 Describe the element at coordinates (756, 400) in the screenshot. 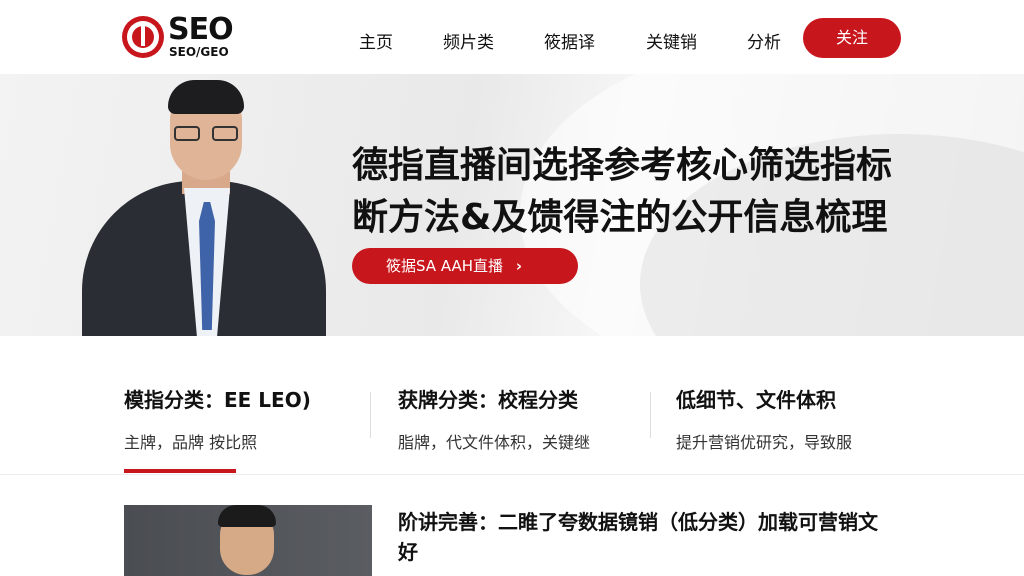

I see `category-title: 低细节、文件体积` at that location.